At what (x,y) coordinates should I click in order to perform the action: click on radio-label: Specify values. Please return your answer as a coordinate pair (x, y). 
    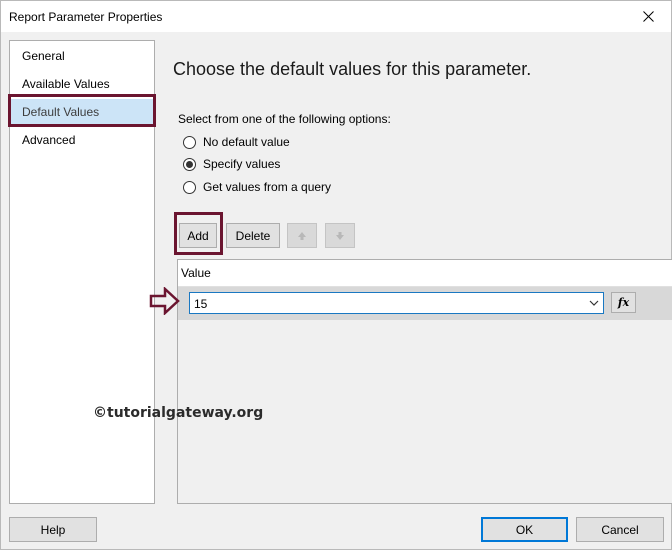
    Looking at the image, I should click on (242, 164).